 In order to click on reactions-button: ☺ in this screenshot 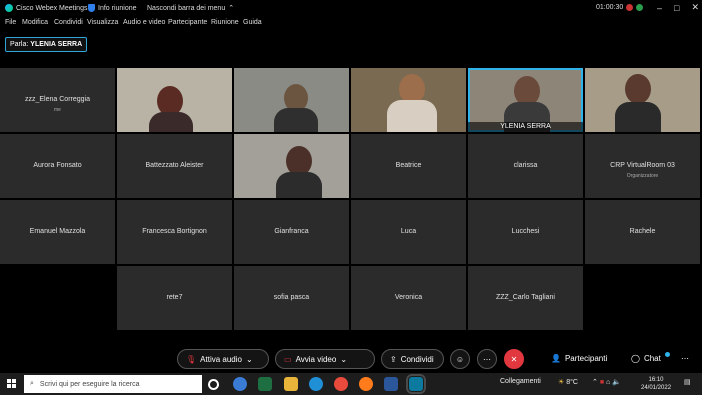, I will do `click(460, 359)`.